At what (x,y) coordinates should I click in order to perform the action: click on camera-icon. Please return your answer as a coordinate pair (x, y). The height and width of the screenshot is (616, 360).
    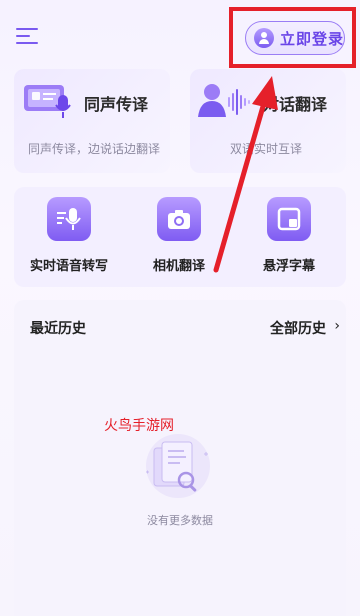
    Looking at the image, I should click on (179, 219).